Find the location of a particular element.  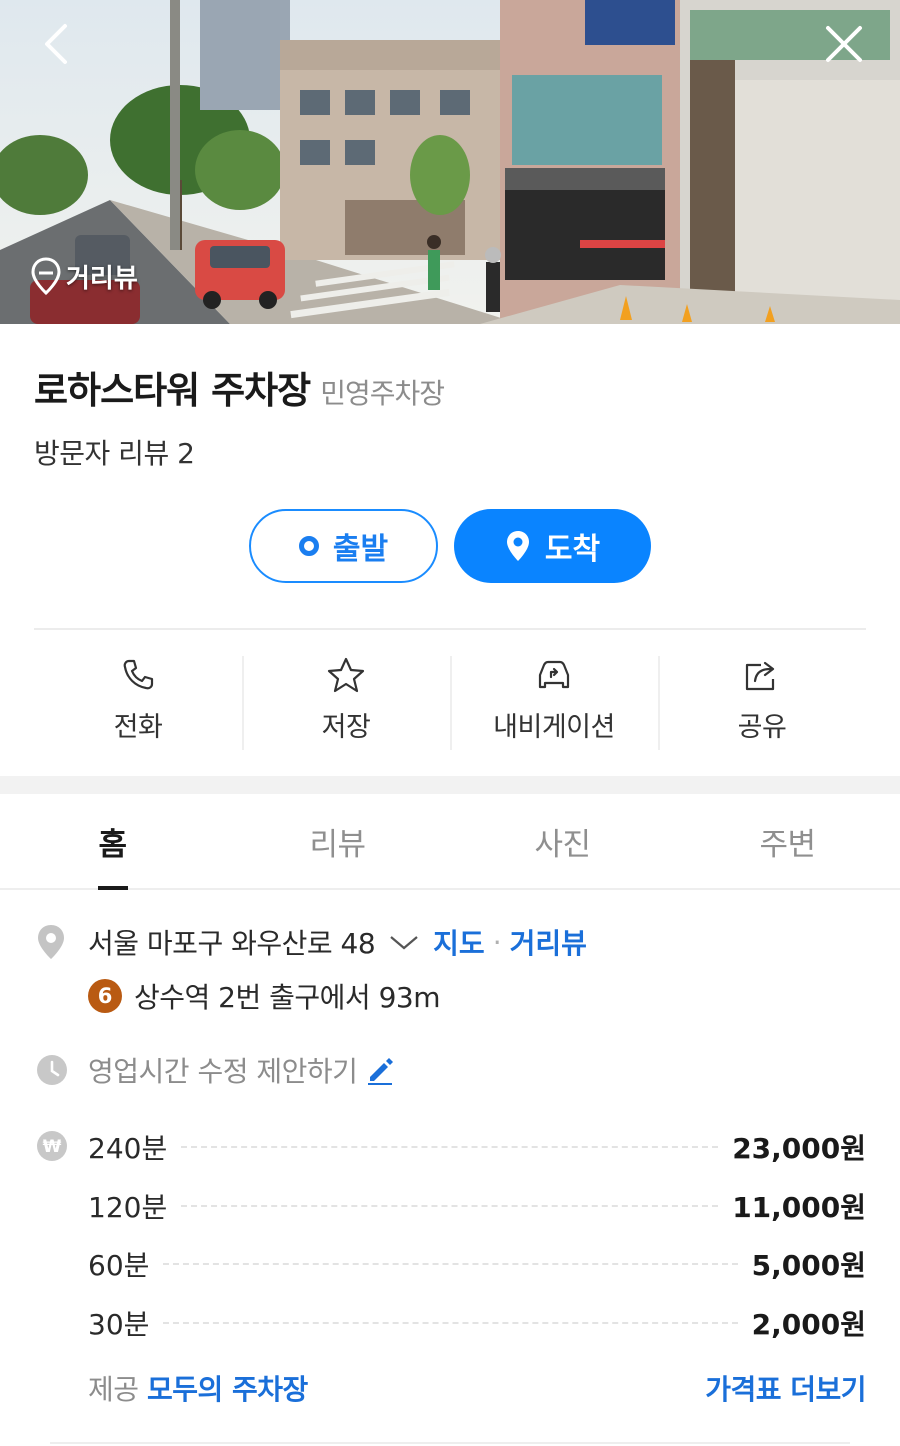

provider-link: 모두의 주차장 is located at coordinates (227, 1389).